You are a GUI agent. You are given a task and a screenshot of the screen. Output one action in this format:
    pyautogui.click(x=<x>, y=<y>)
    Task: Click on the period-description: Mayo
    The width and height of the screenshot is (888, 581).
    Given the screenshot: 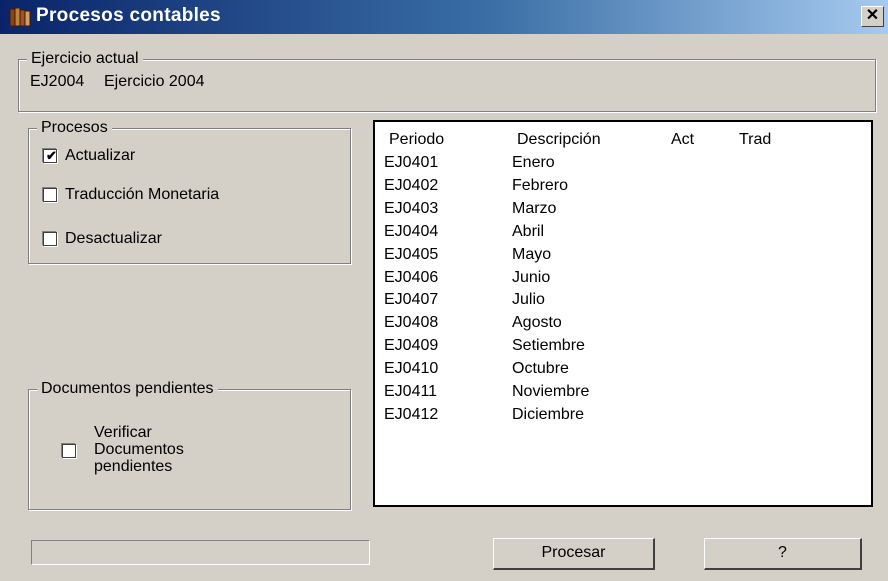 What is the action you would take?
    pyautogui.click(x=532, y=254)
    